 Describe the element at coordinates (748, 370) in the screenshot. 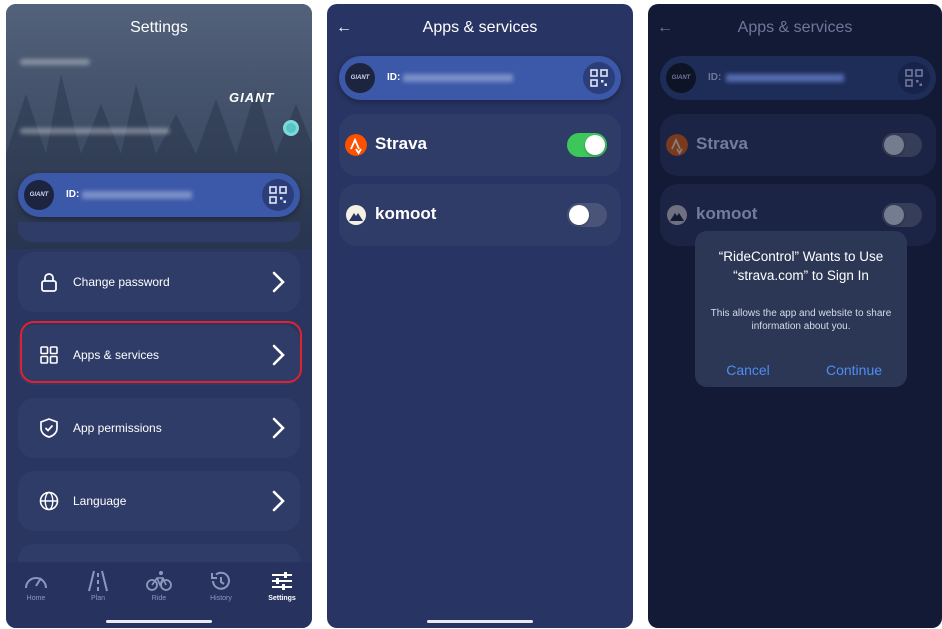

I see `cancel-button: Cancel` at that location.